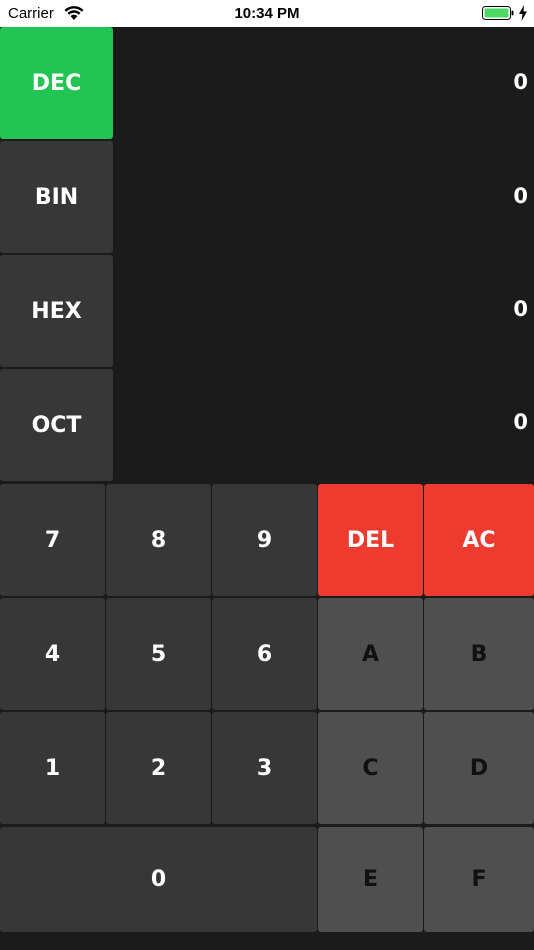 This screenshot has height=950, width=534. I want to click on charging-bolt-icon, so click(523, 13).